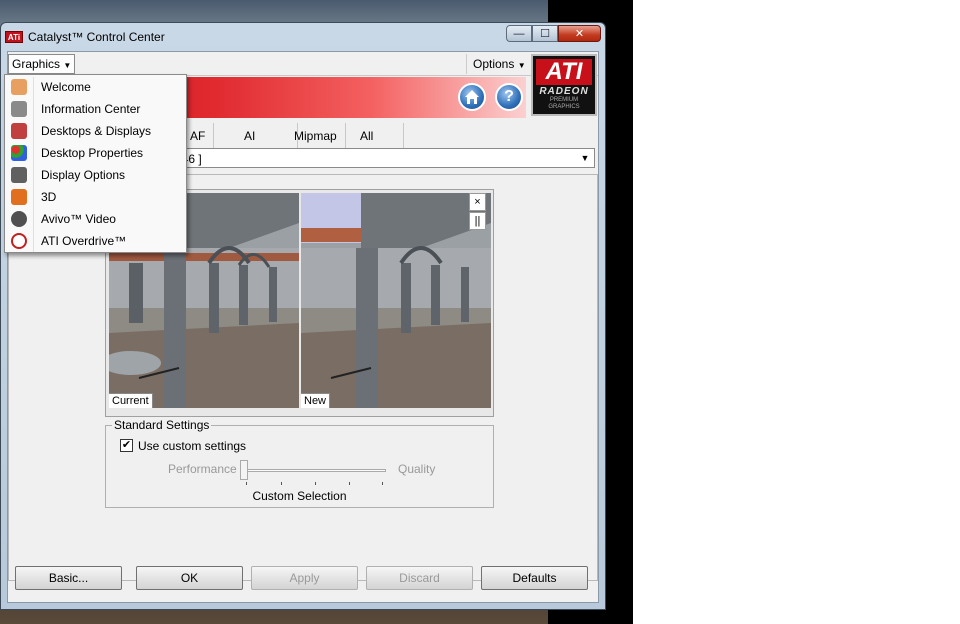 This screenshot has height=624, width=960. I want to click on info-center-icon, so click(19, 109).